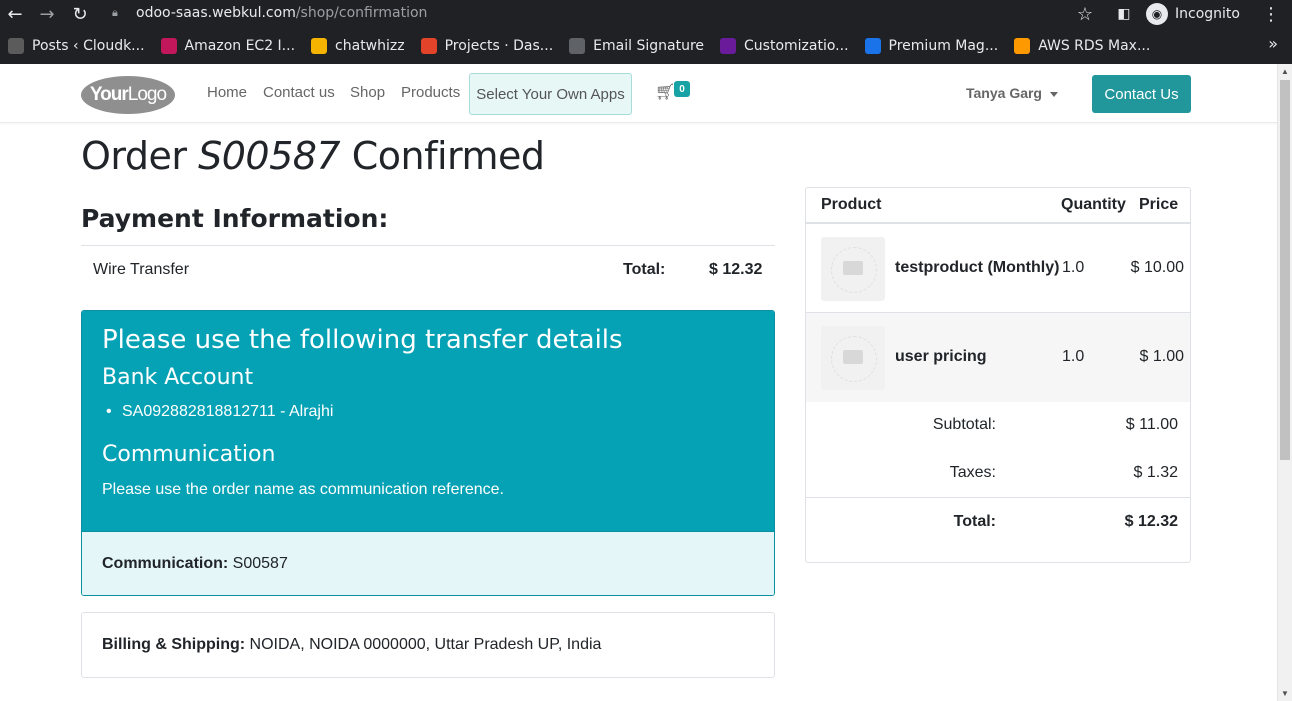 The height and width of the screenshot is (701, 1292). I want to click on taxes-label: Taxes:, so click(972, 472).